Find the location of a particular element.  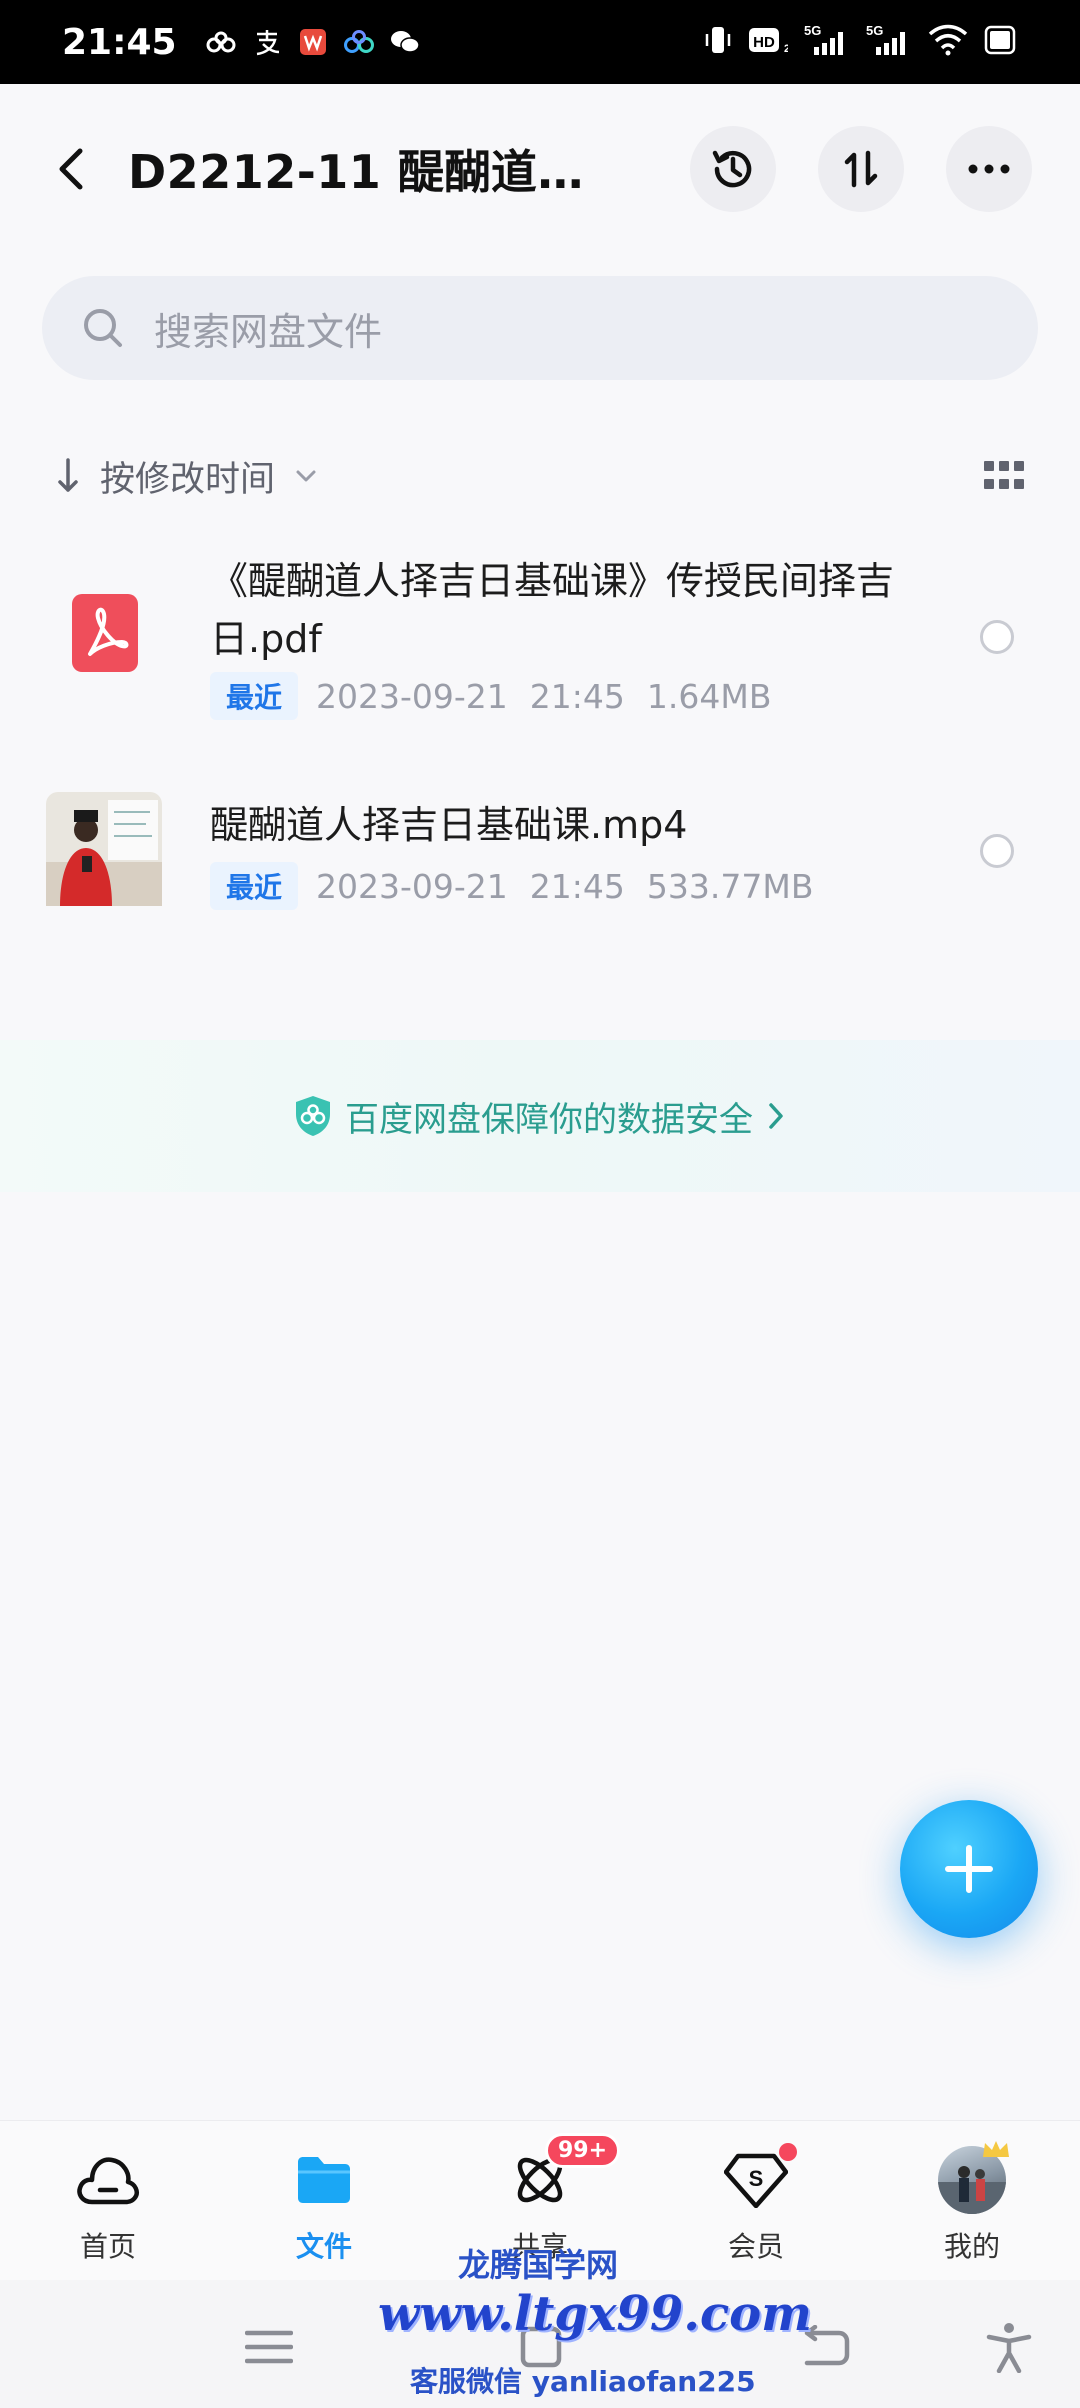

transfer-button is located at coordinates (861, 169).